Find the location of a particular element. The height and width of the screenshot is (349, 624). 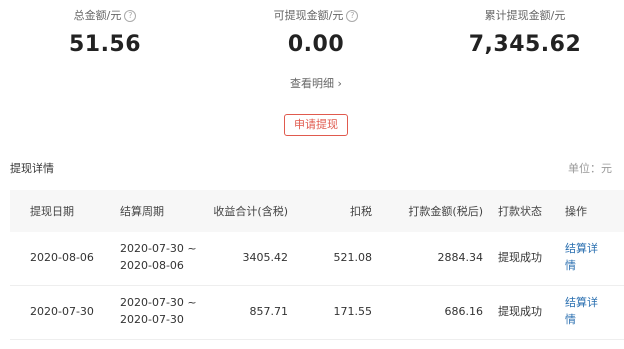

withdrawable-amount-stat: 可提现金额/元? 0.00 is located at coordinates (316, 32).